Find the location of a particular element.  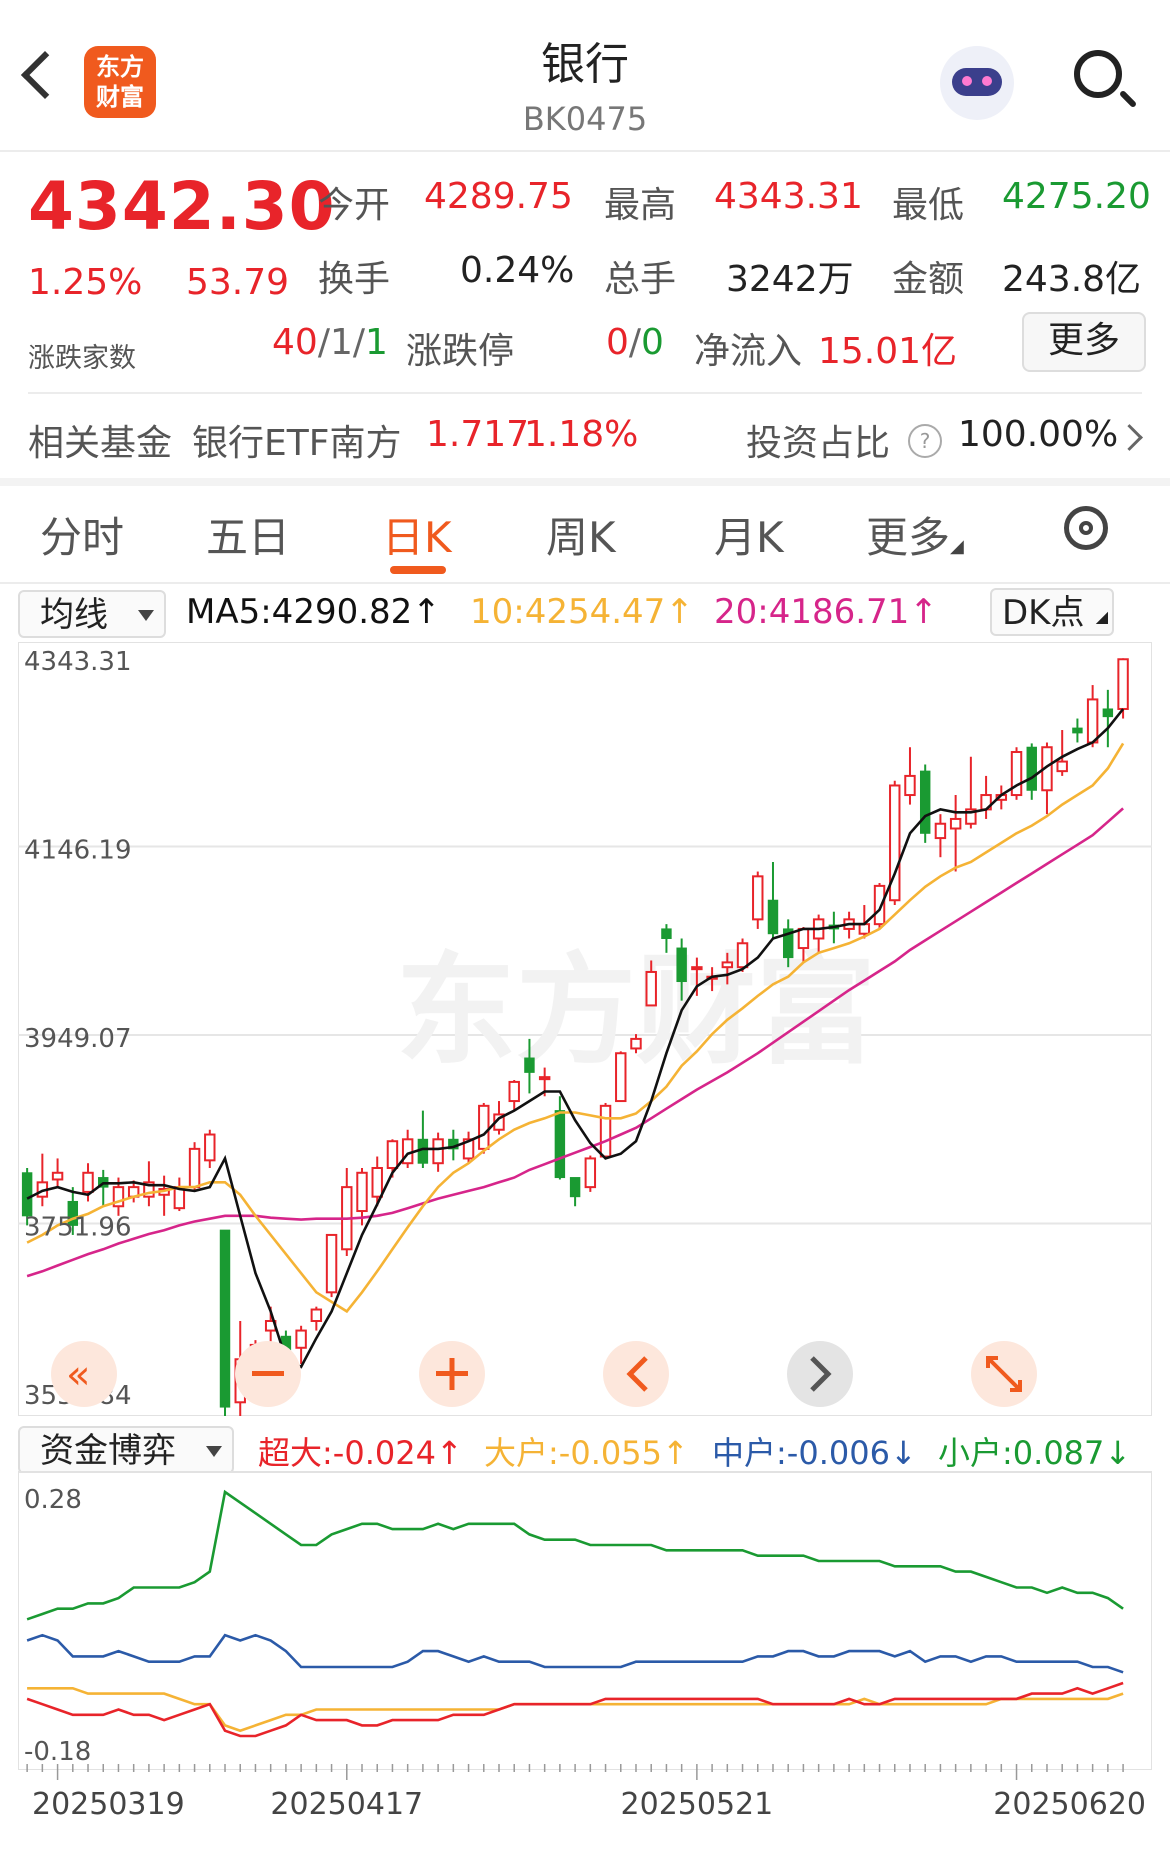

breadth-up: 40 is located at coordinates (295, 342).